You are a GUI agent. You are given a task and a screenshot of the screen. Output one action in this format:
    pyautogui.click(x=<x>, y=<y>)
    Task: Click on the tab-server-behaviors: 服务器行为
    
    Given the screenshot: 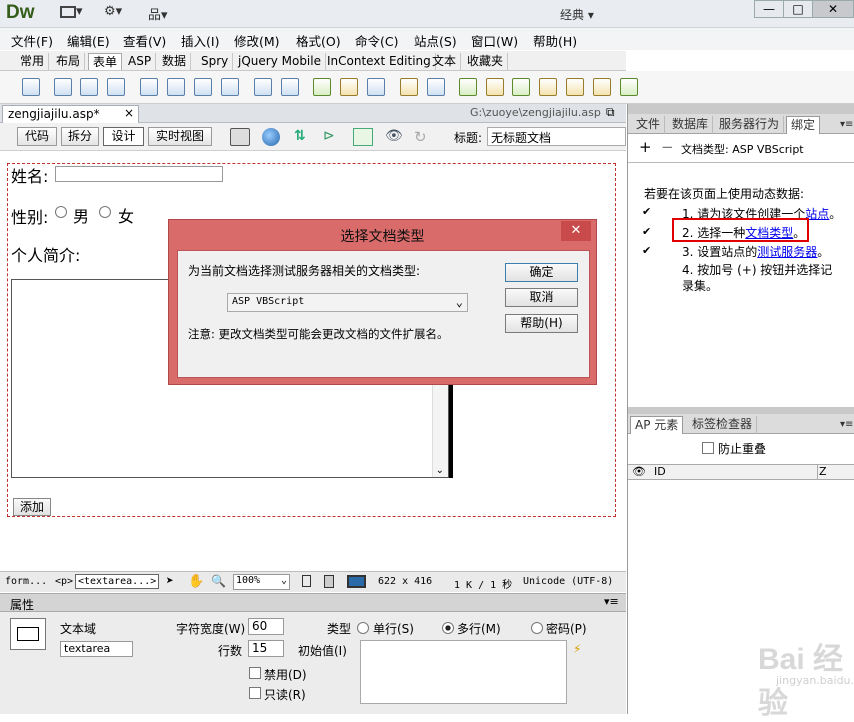 What is the action you would take?
    pyautogui.click(x=750, y=125)
    